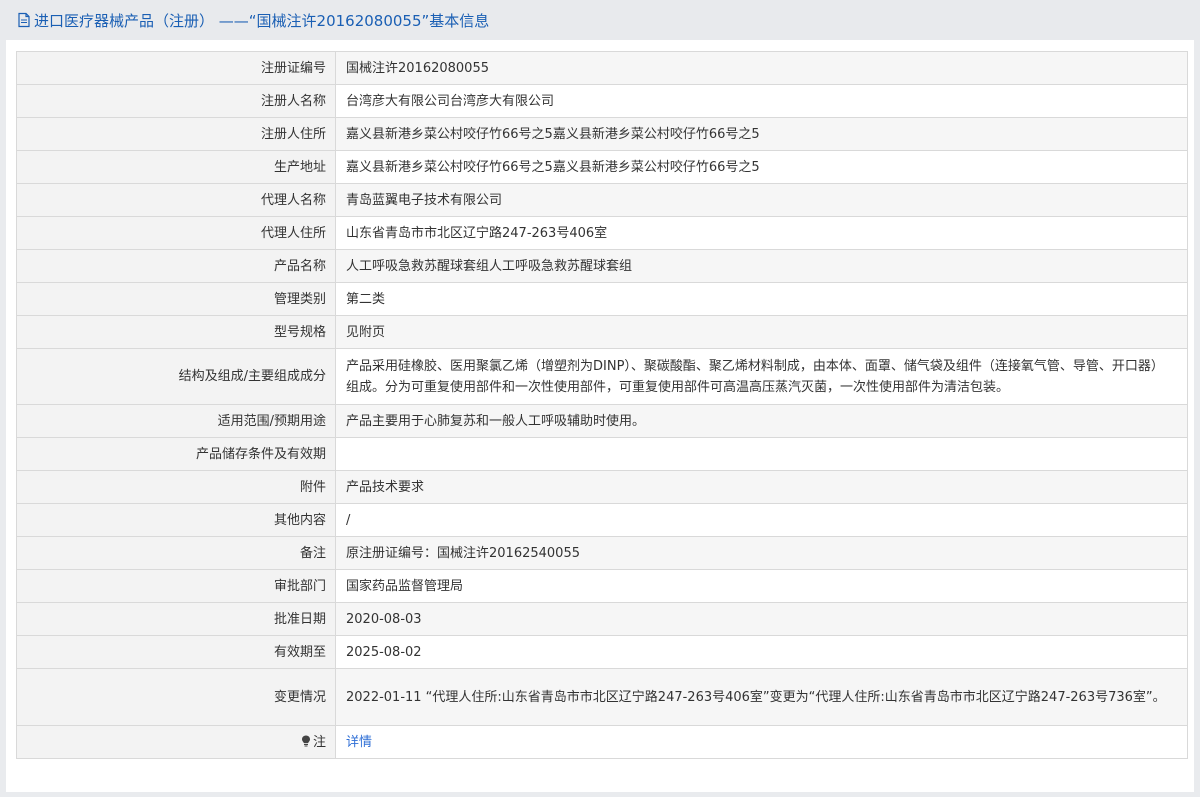 Image resolution: width=1200 pixels, height=797 pixels. I want to click on table-row: 有效期至 2025-08-02, so click(602, 652).